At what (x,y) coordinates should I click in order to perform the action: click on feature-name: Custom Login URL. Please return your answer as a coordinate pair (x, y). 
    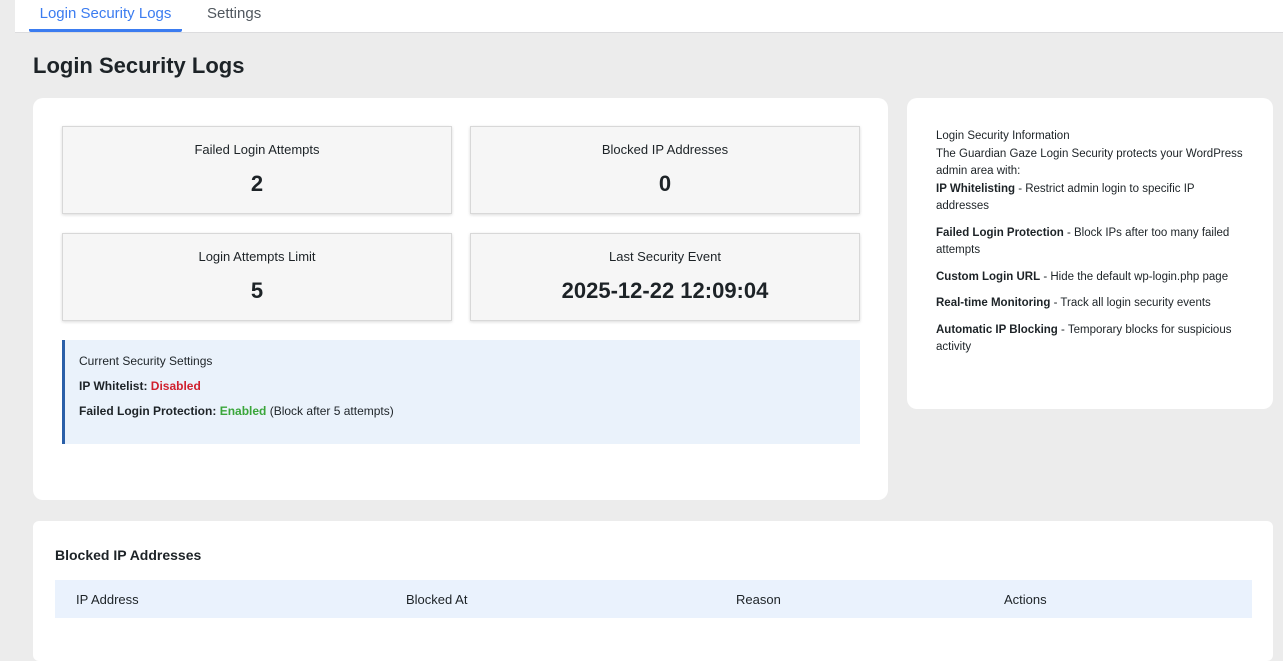
    Looking at the image, I should click on (988, 276).